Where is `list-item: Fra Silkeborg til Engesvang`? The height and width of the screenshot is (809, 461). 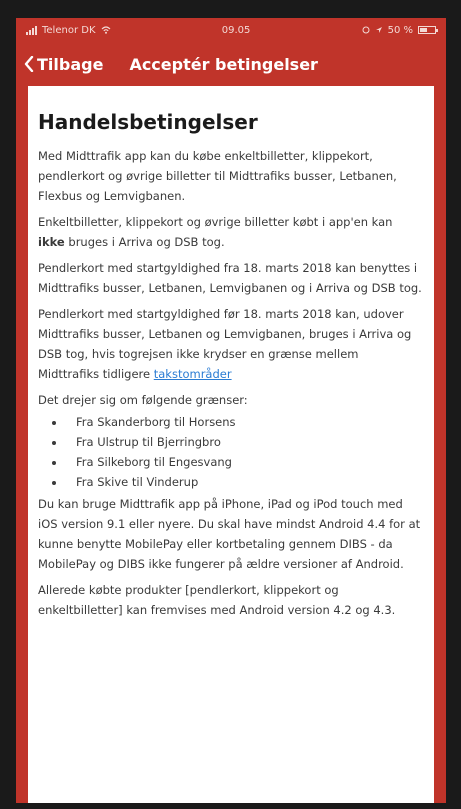
list-item: Fra Silkeborg til Engesvang is located at coordinates (244, 462).